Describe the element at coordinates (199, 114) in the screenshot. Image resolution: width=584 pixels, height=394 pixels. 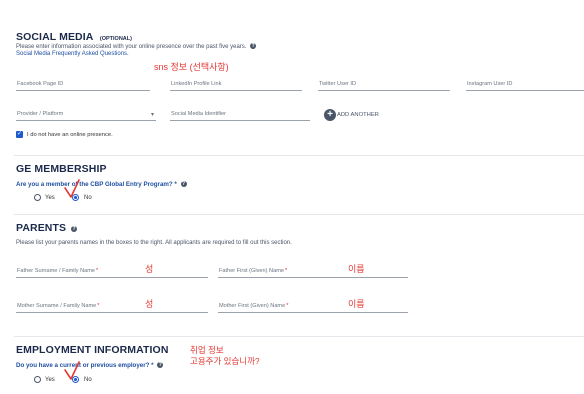
I see `identifier-label: Social Media Identifier` at that location.